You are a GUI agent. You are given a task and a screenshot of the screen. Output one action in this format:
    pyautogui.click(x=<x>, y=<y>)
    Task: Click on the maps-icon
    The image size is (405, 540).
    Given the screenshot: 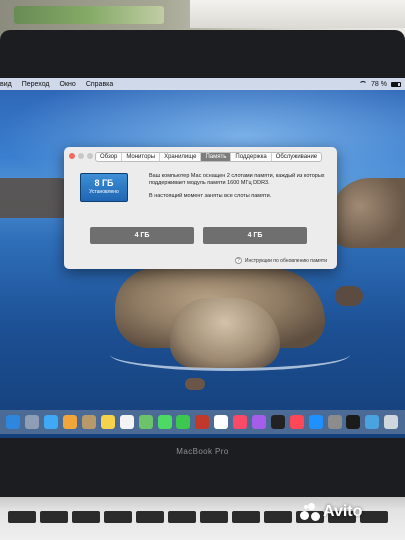 What is the action you would take?
    pyautogui.click(x=145, y=422)
    